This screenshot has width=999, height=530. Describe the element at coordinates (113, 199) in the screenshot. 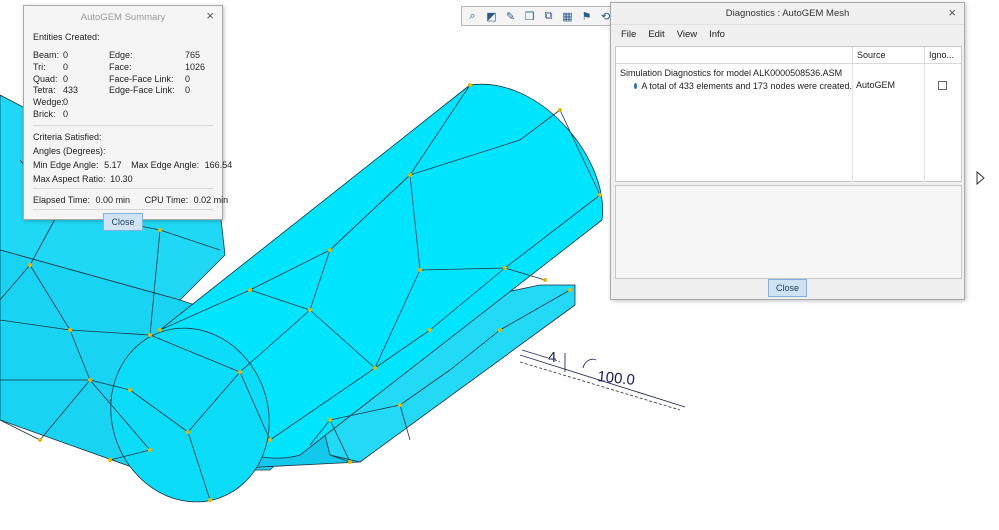

I see `elapsed-value: 0.00 min` at that location.